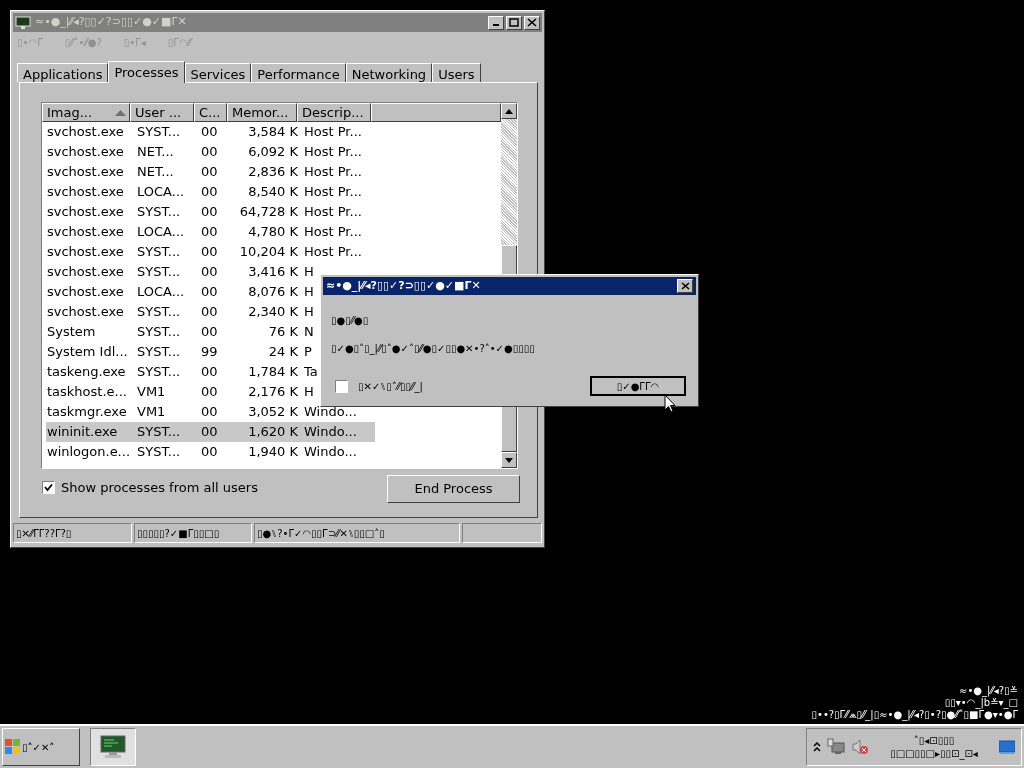 The image size is (1024, 768). What do you see at coordinates (86, 372) in the screenshot?
I see `table-cell-text: taskeng.exe` at bounding box center [86, 372].